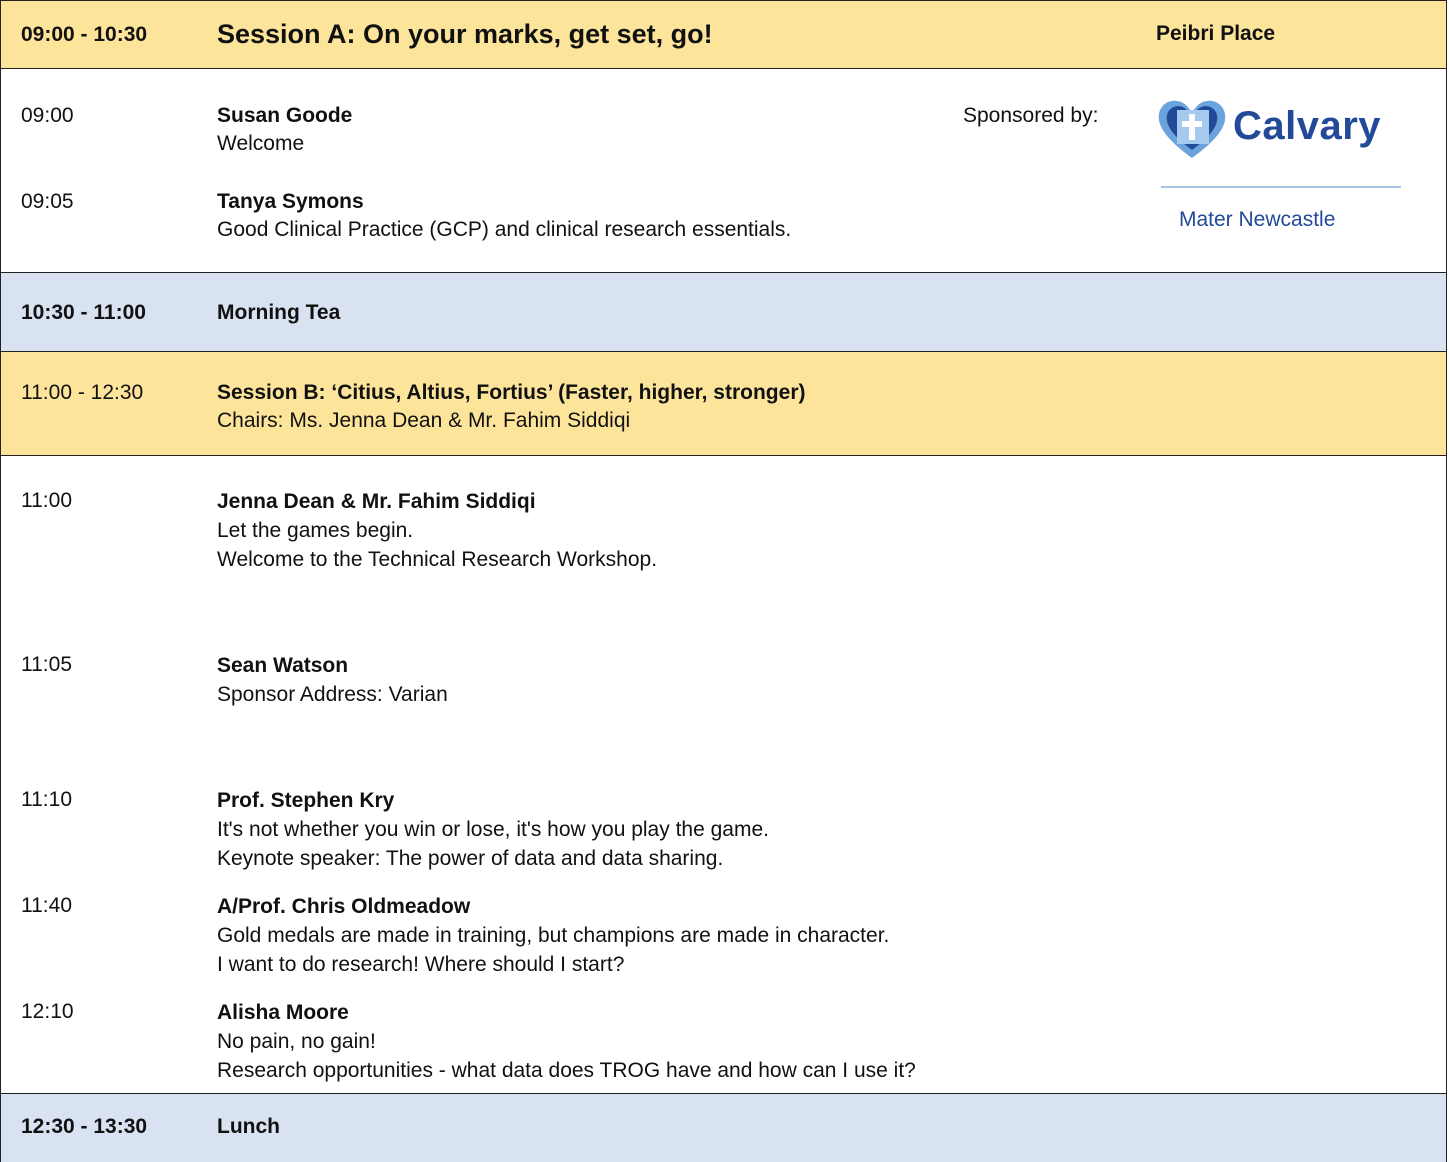 This screenshot has width=1449, height=1162. I want to click on speaker-name: Tanya Symons, so click(290, 201).